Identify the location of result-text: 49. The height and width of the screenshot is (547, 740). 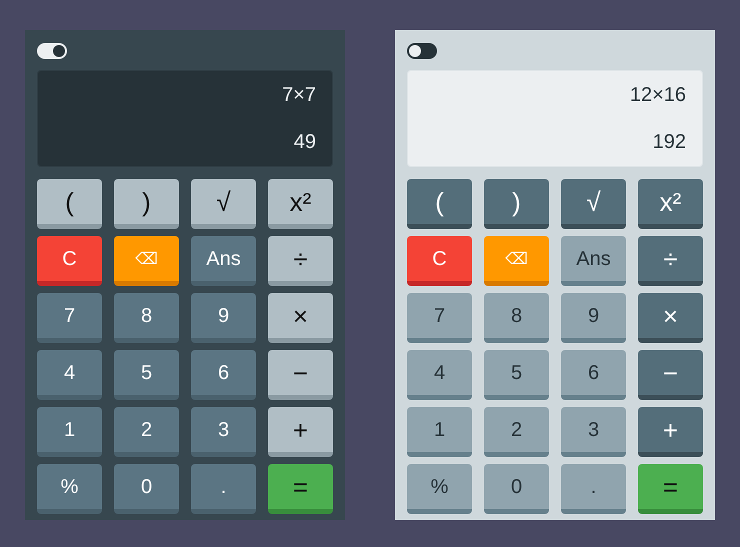
(305, 142).